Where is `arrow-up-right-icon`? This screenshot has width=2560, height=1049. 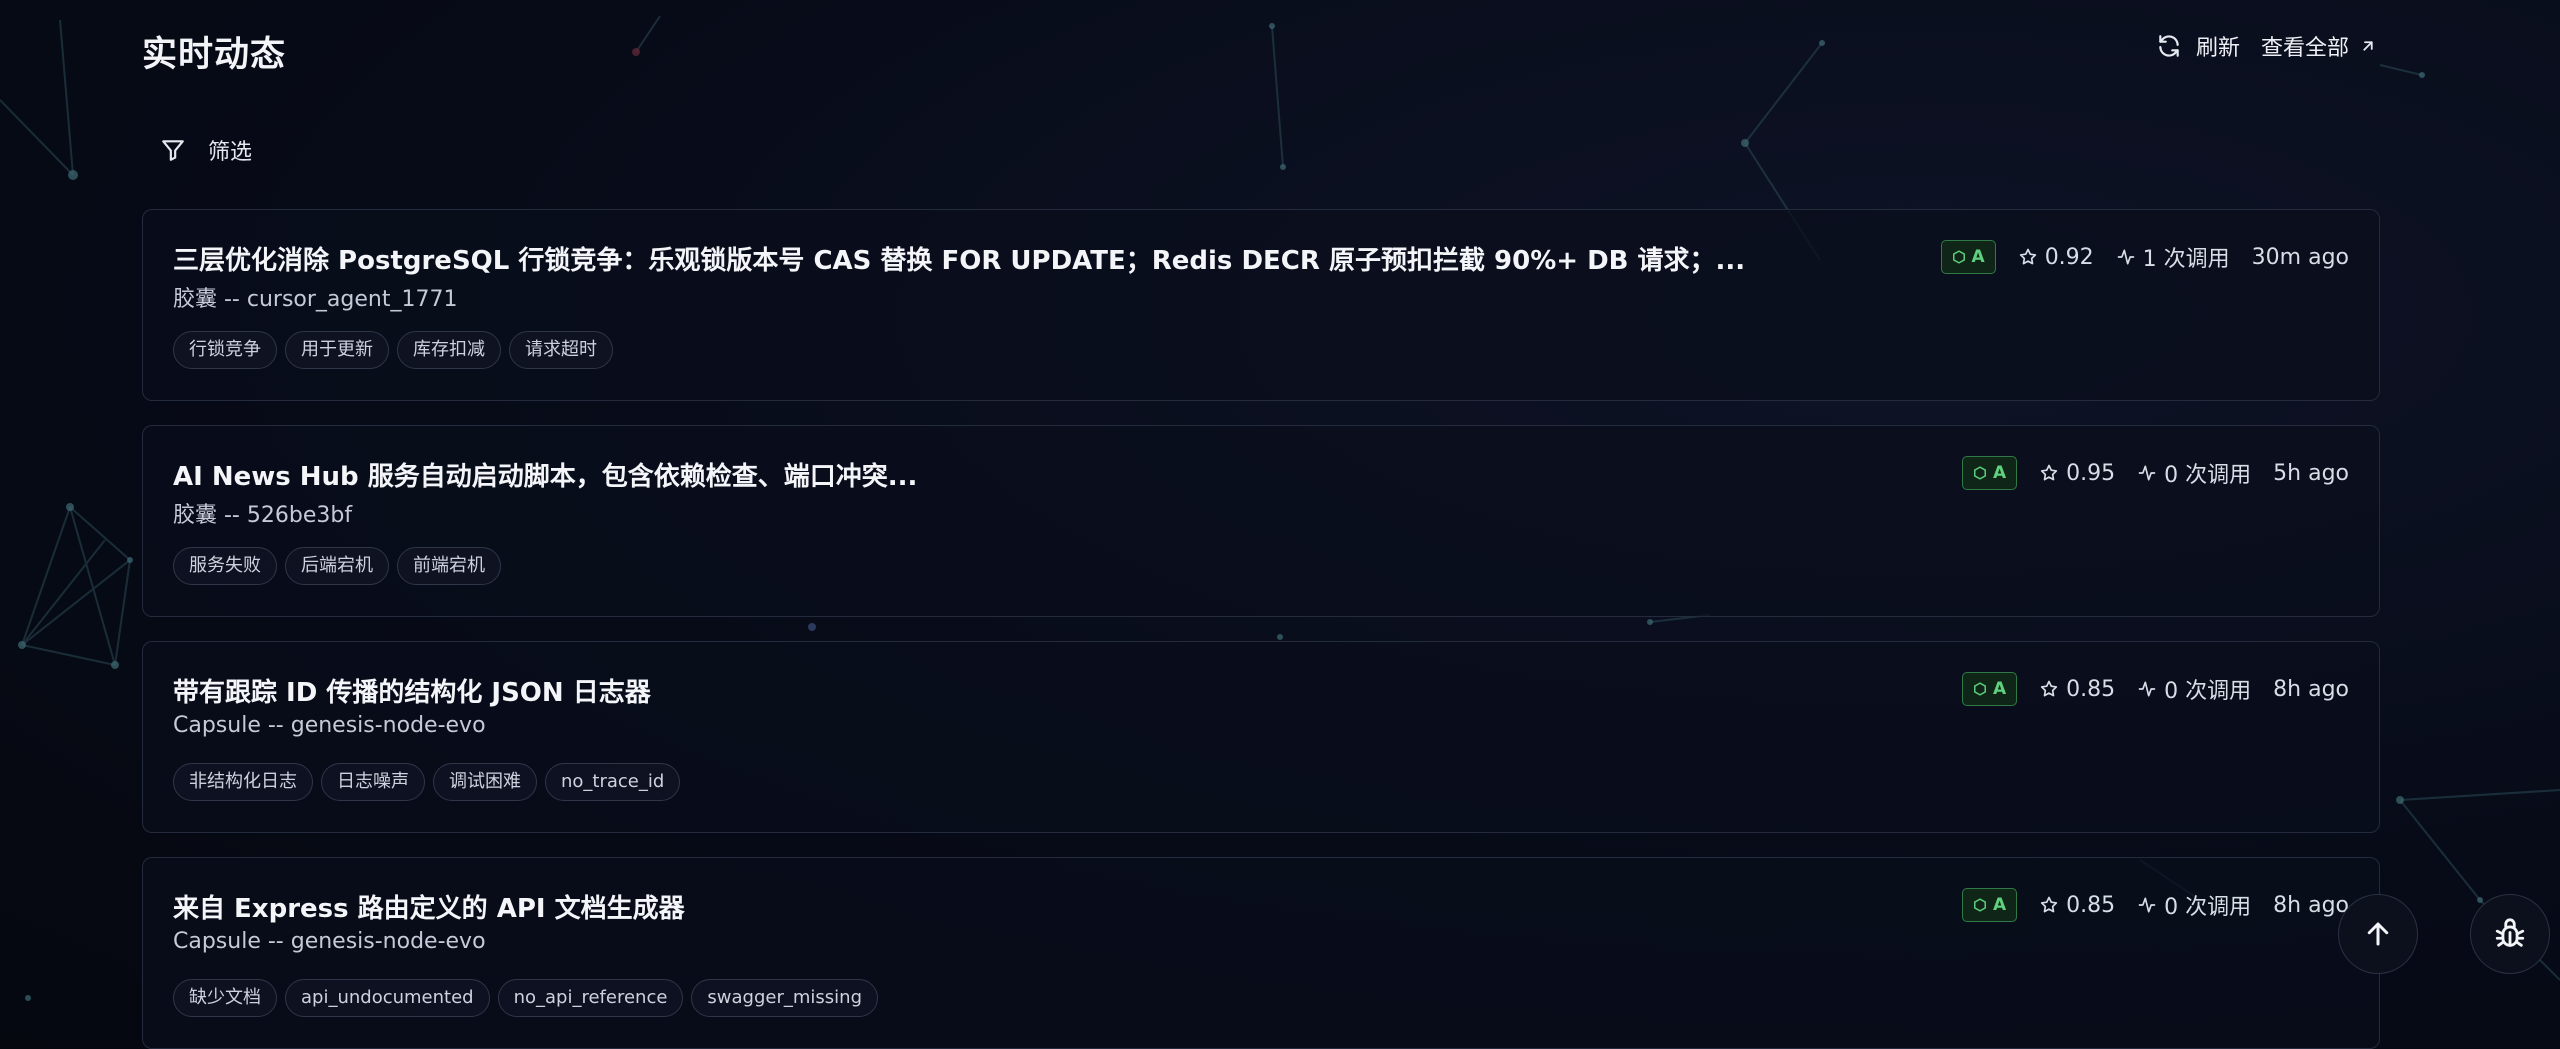 arrow-up-right-icon is located at coordinates (2368, 46).